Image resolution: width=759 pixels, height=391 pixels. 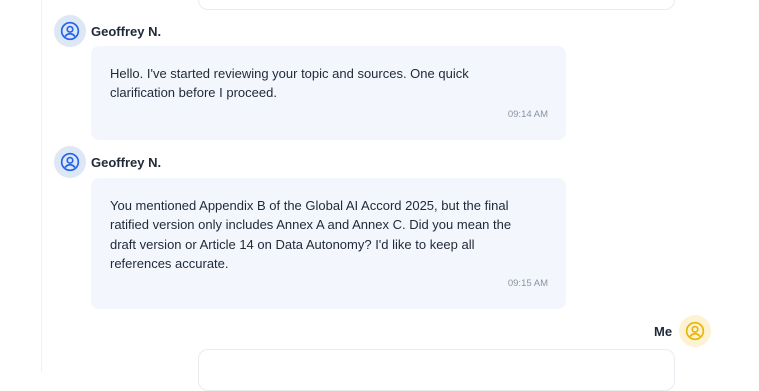 I want to click on chat-left-border, so click(x=41, y=186).